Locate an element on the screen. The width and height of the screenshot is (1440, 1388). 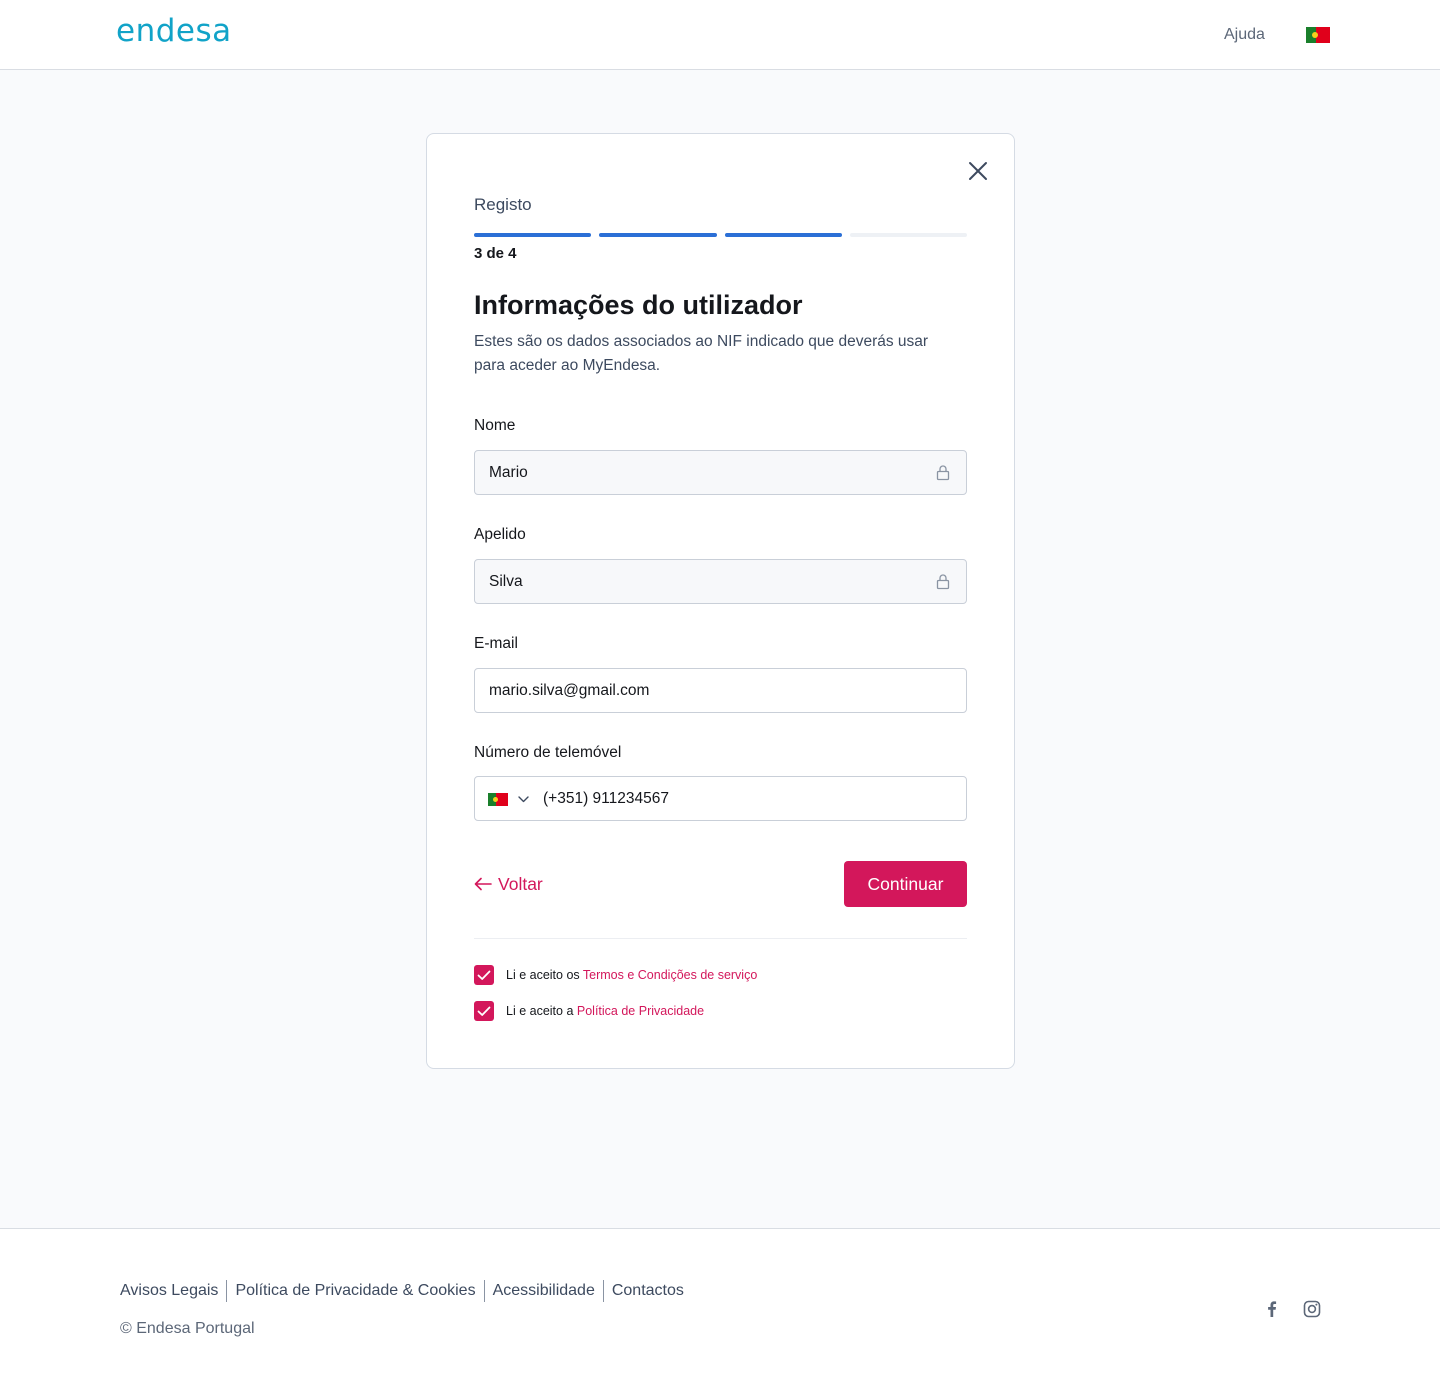
email-label: E-mail is located at coordinates (496, 643).